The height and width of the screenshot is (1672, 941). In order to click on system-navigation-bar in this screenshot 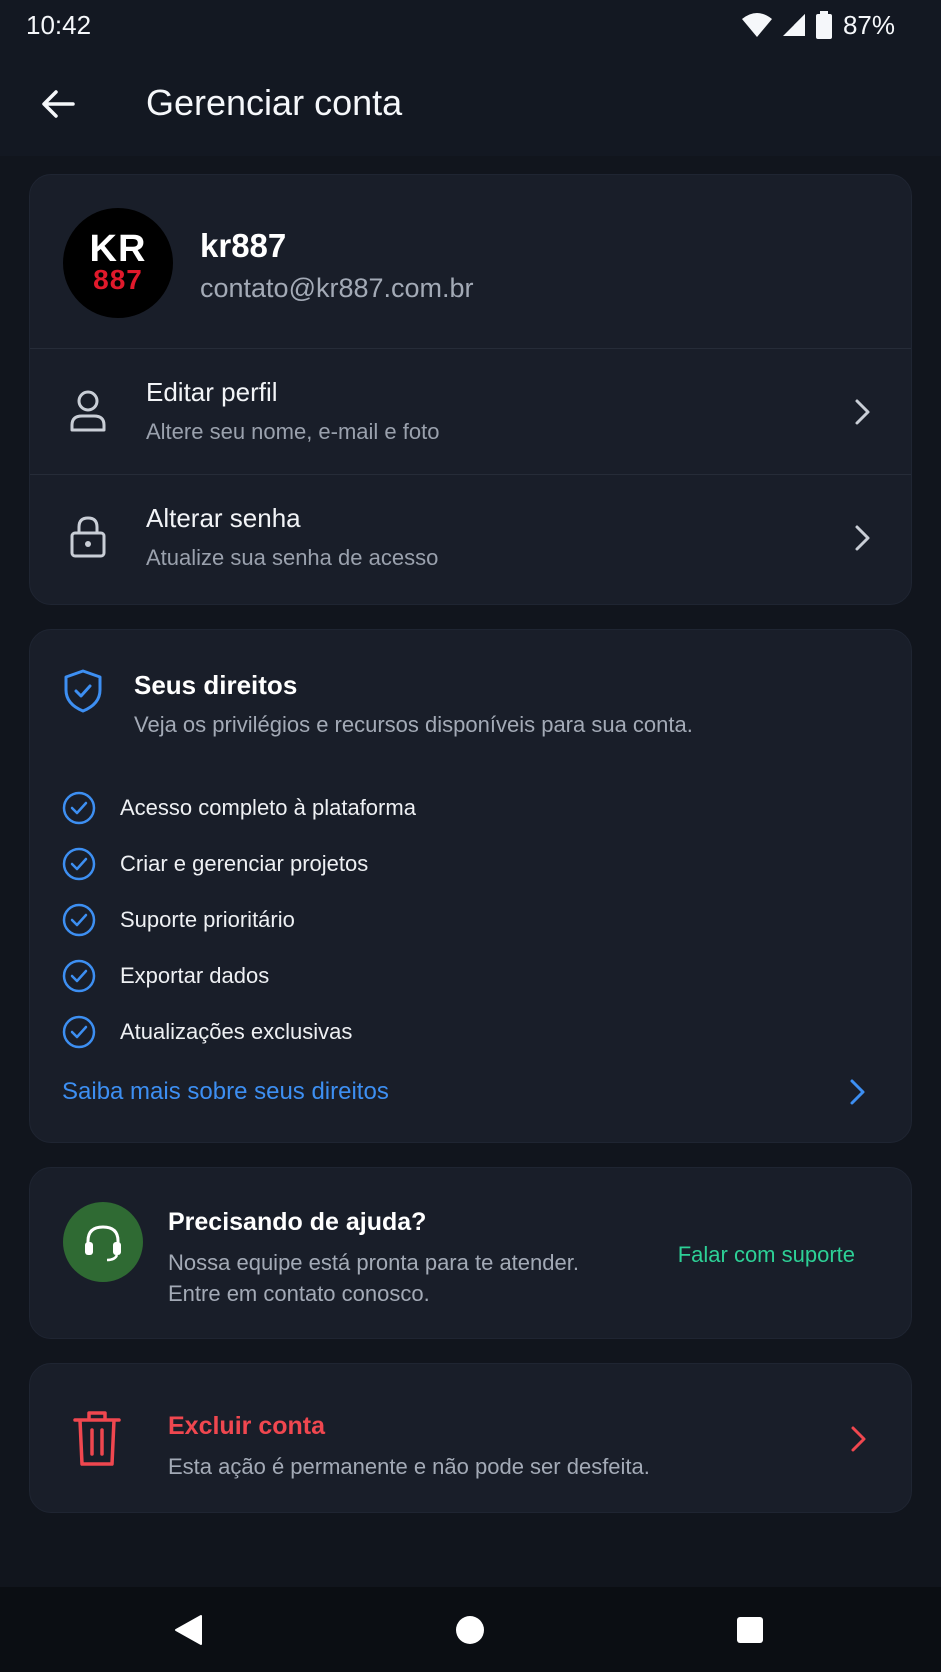, I will do `click(470, 1629)`.